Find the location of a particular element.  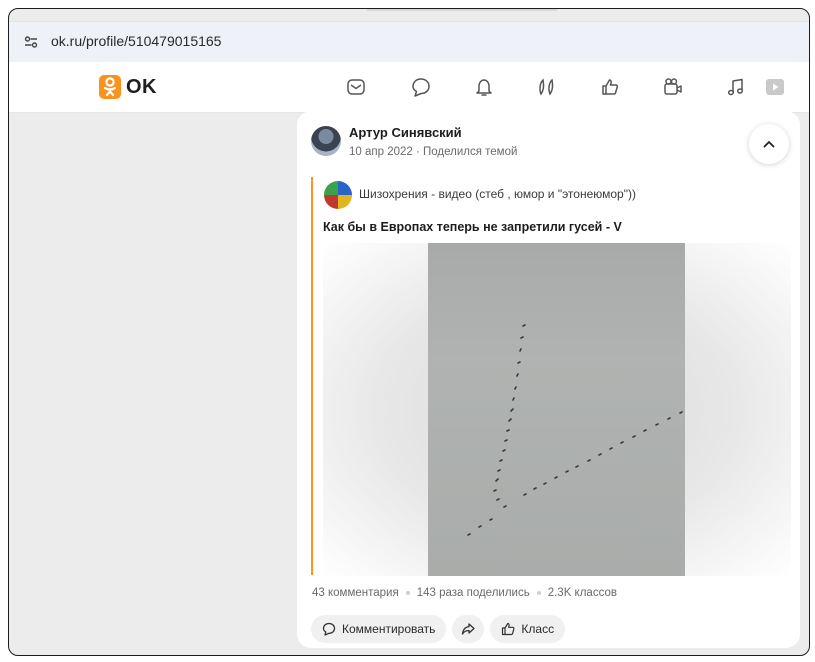

address-bar: ok.ru/profile/510479015165 is located at coordinates (409, 42).